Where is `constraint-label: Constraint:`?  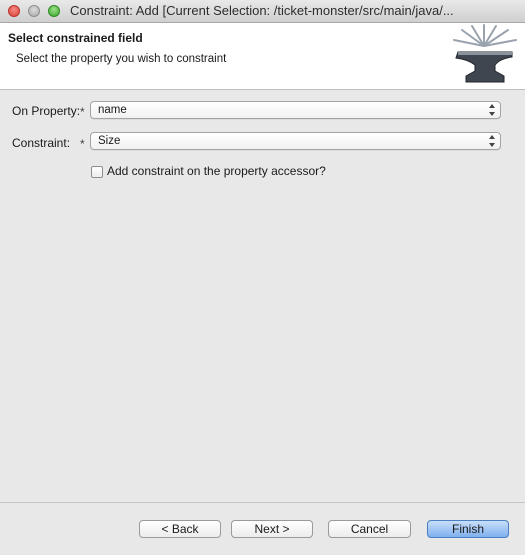
constraint-label: Constraint: is located at coordinates (41, 143).